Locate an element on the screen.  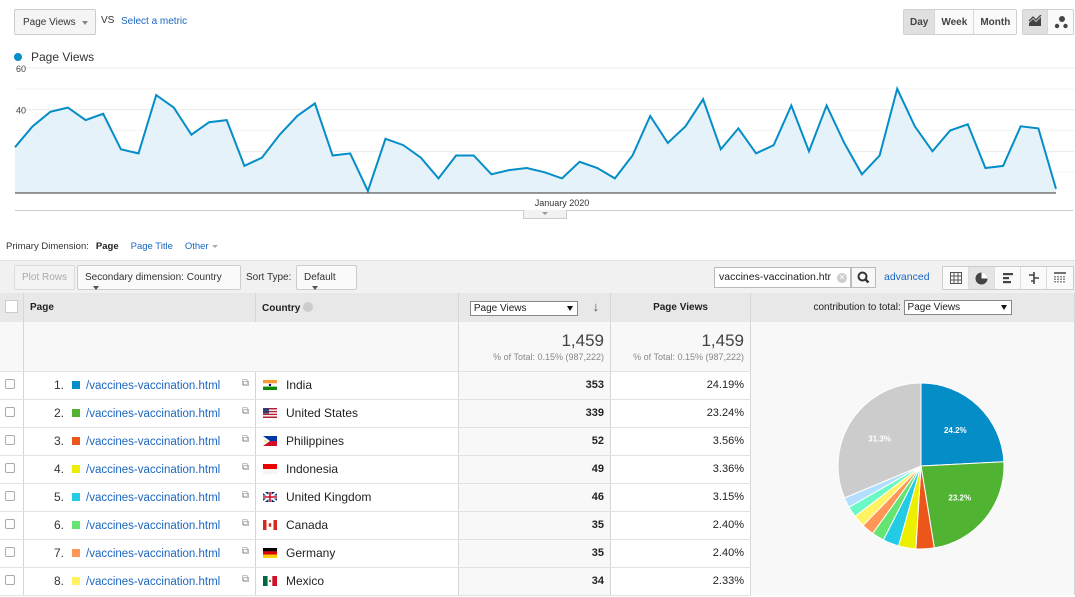
dimension-page: Page is located at coordinates (107, 246).